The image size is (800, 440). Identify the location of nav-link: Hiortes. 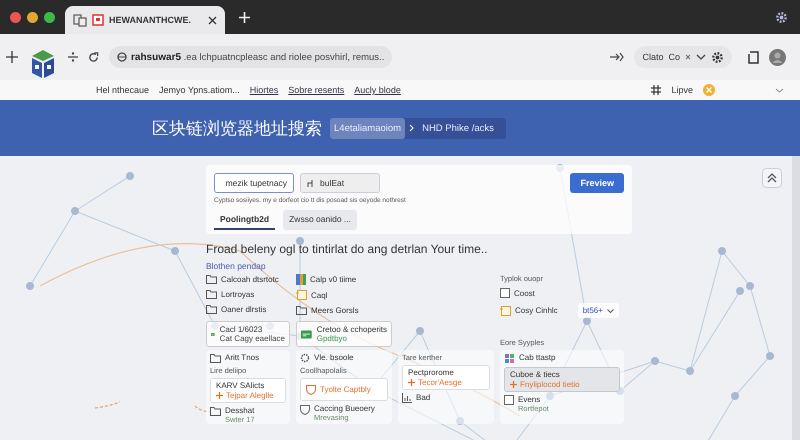
(264, 90).